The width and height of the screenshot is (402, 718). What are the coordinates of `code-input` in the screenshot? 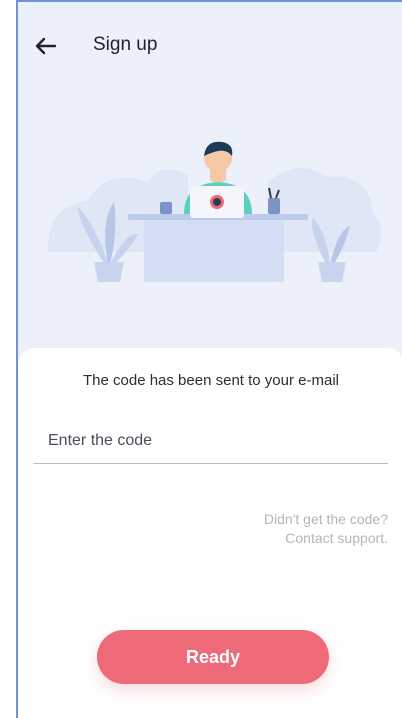 It's located at (211, 441).